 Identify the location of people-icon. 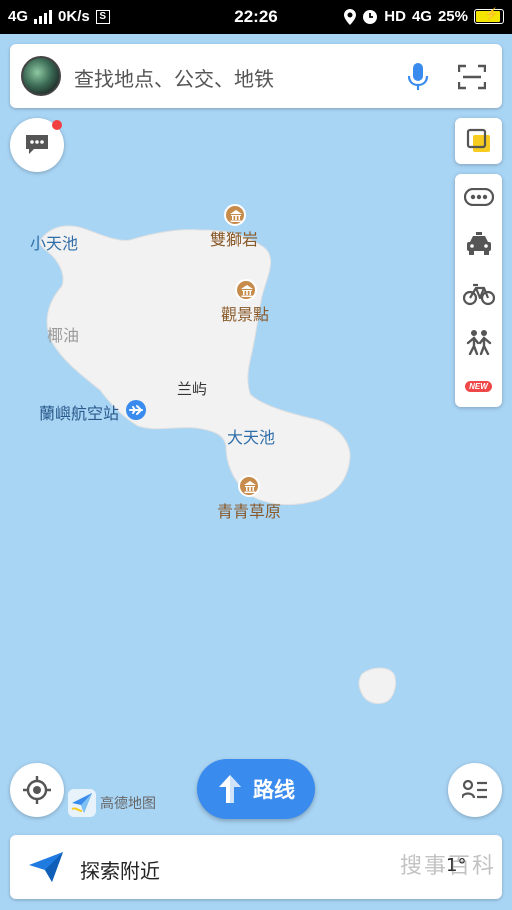
(478, 342).